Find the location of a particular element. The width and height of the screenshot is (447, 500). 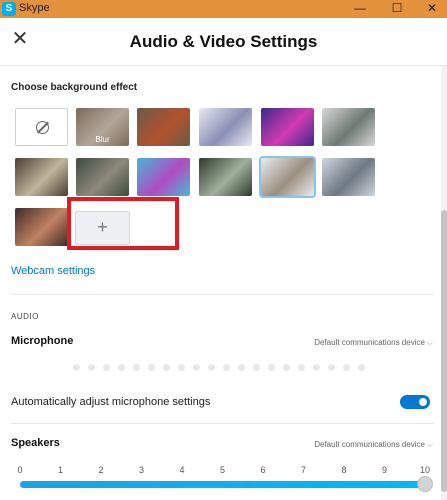

speakers-device-dropdown: Default communications device ⌵ is located at coordinates (373, 445).